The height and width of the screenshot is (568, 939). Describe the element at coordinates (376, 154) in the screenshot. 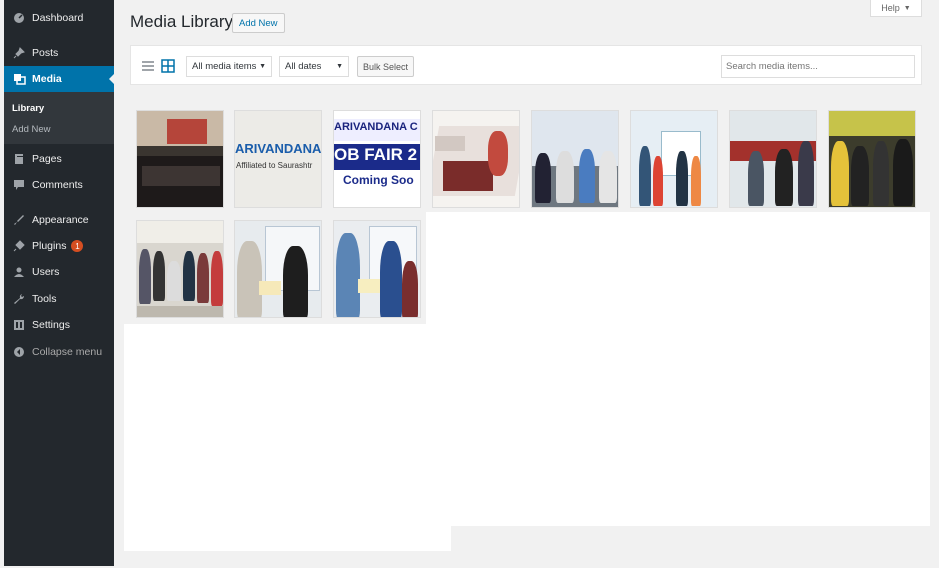

I see `thumbnail-text: OB FAIR 2` at that location.